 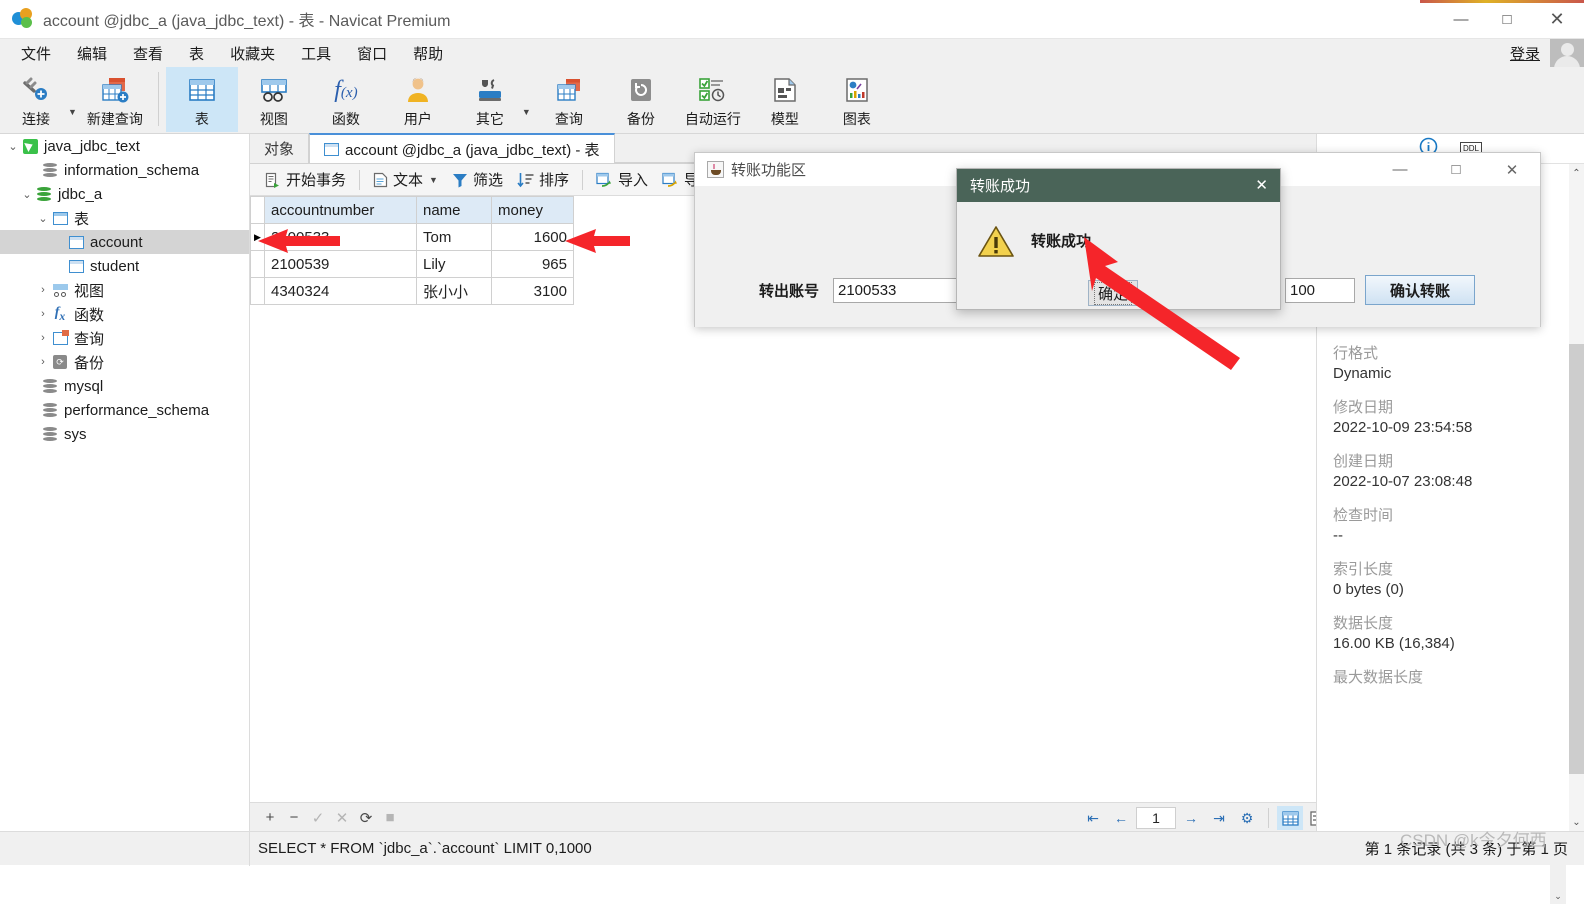 What do you see at coordinates (454, 210) in the screenshot?
I see `column-header-name: name` at bounding box center [454, 210].